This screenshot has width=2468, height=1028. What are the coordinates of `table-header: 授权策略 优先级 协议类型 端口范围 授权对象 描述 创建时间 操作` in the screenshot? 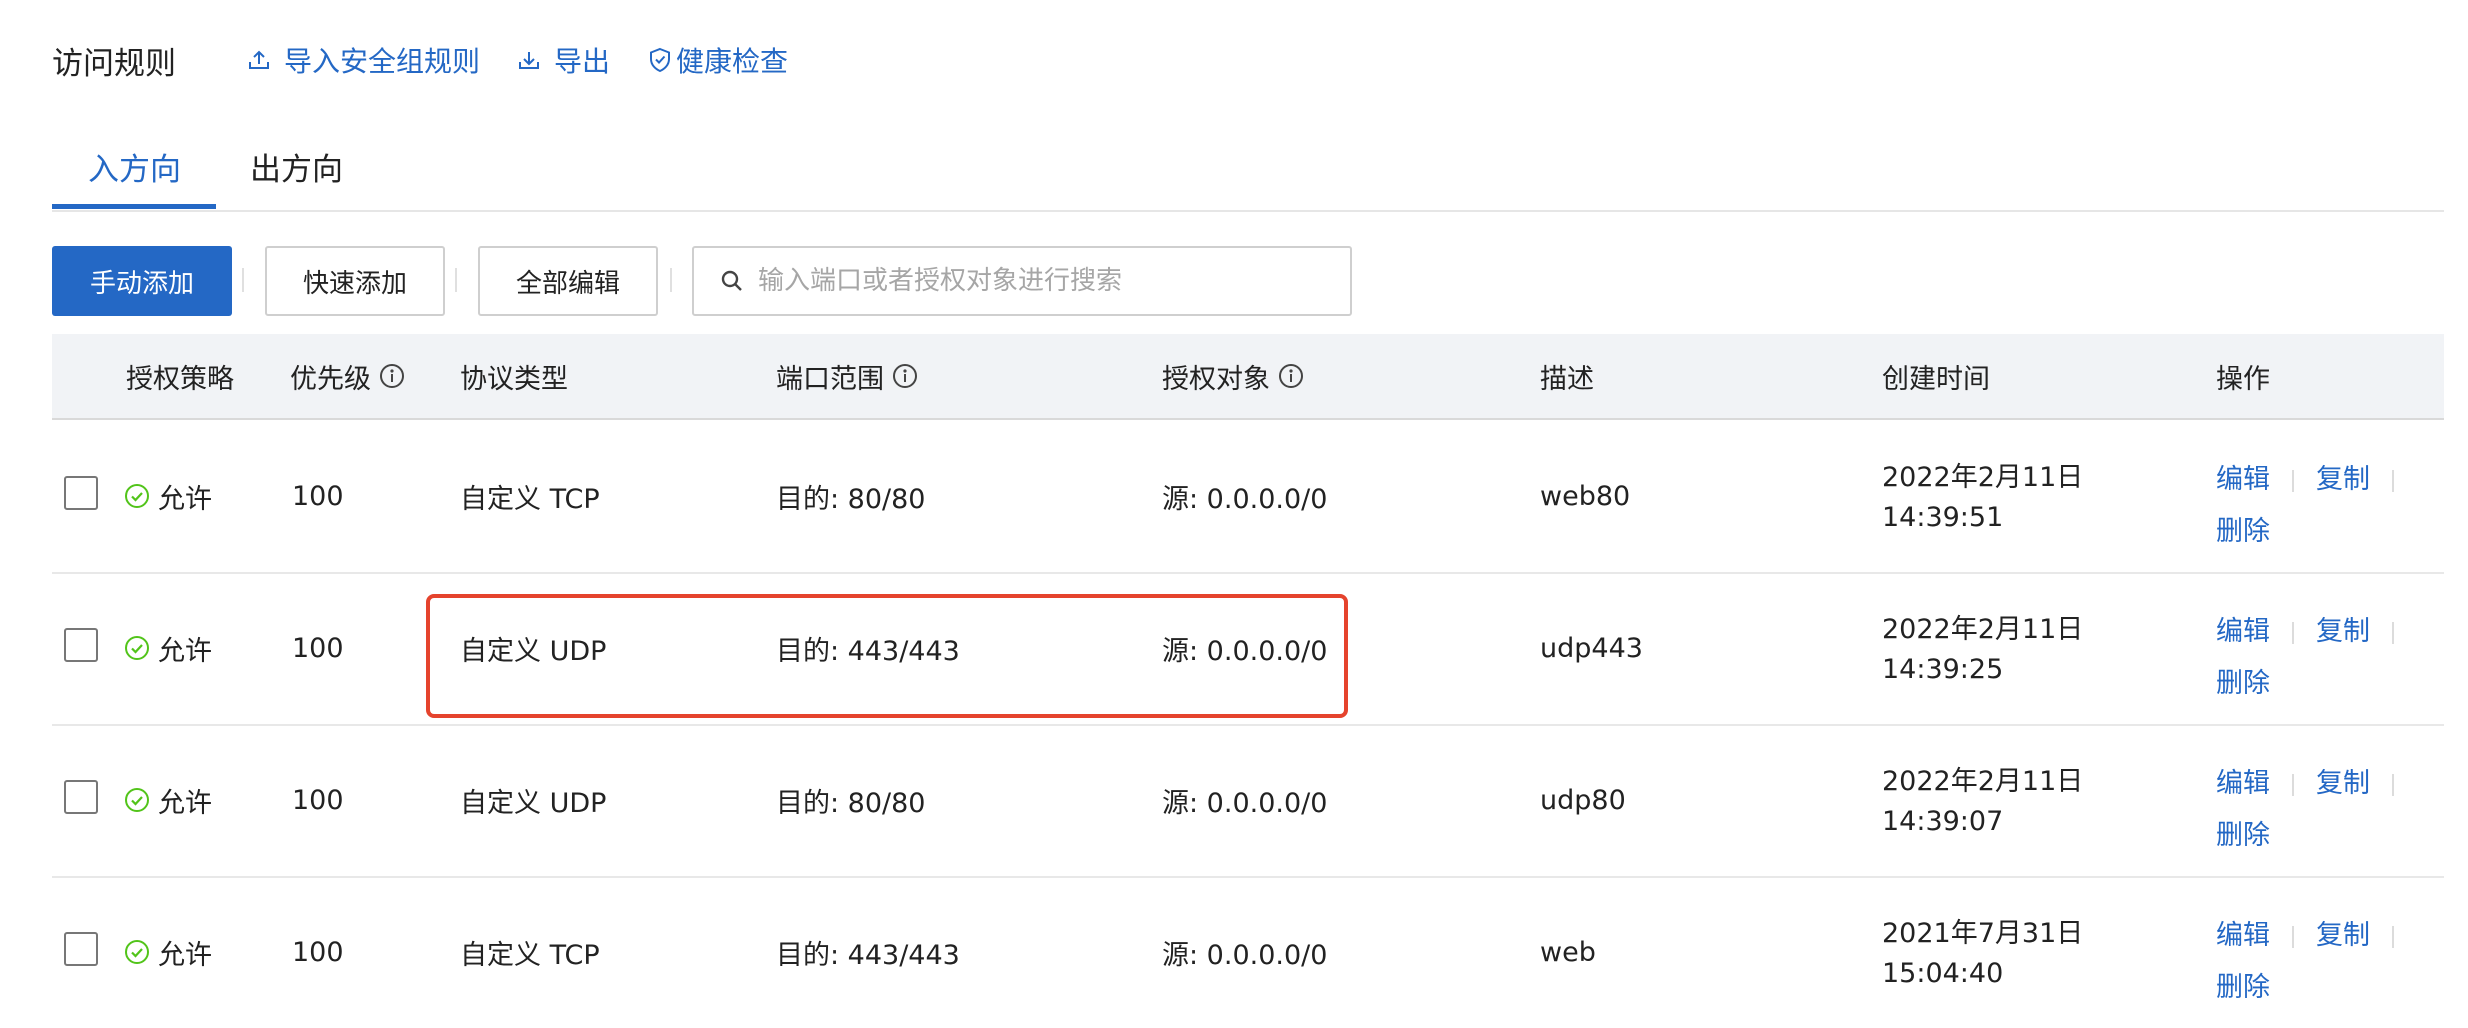 It's located at (1248, 377).